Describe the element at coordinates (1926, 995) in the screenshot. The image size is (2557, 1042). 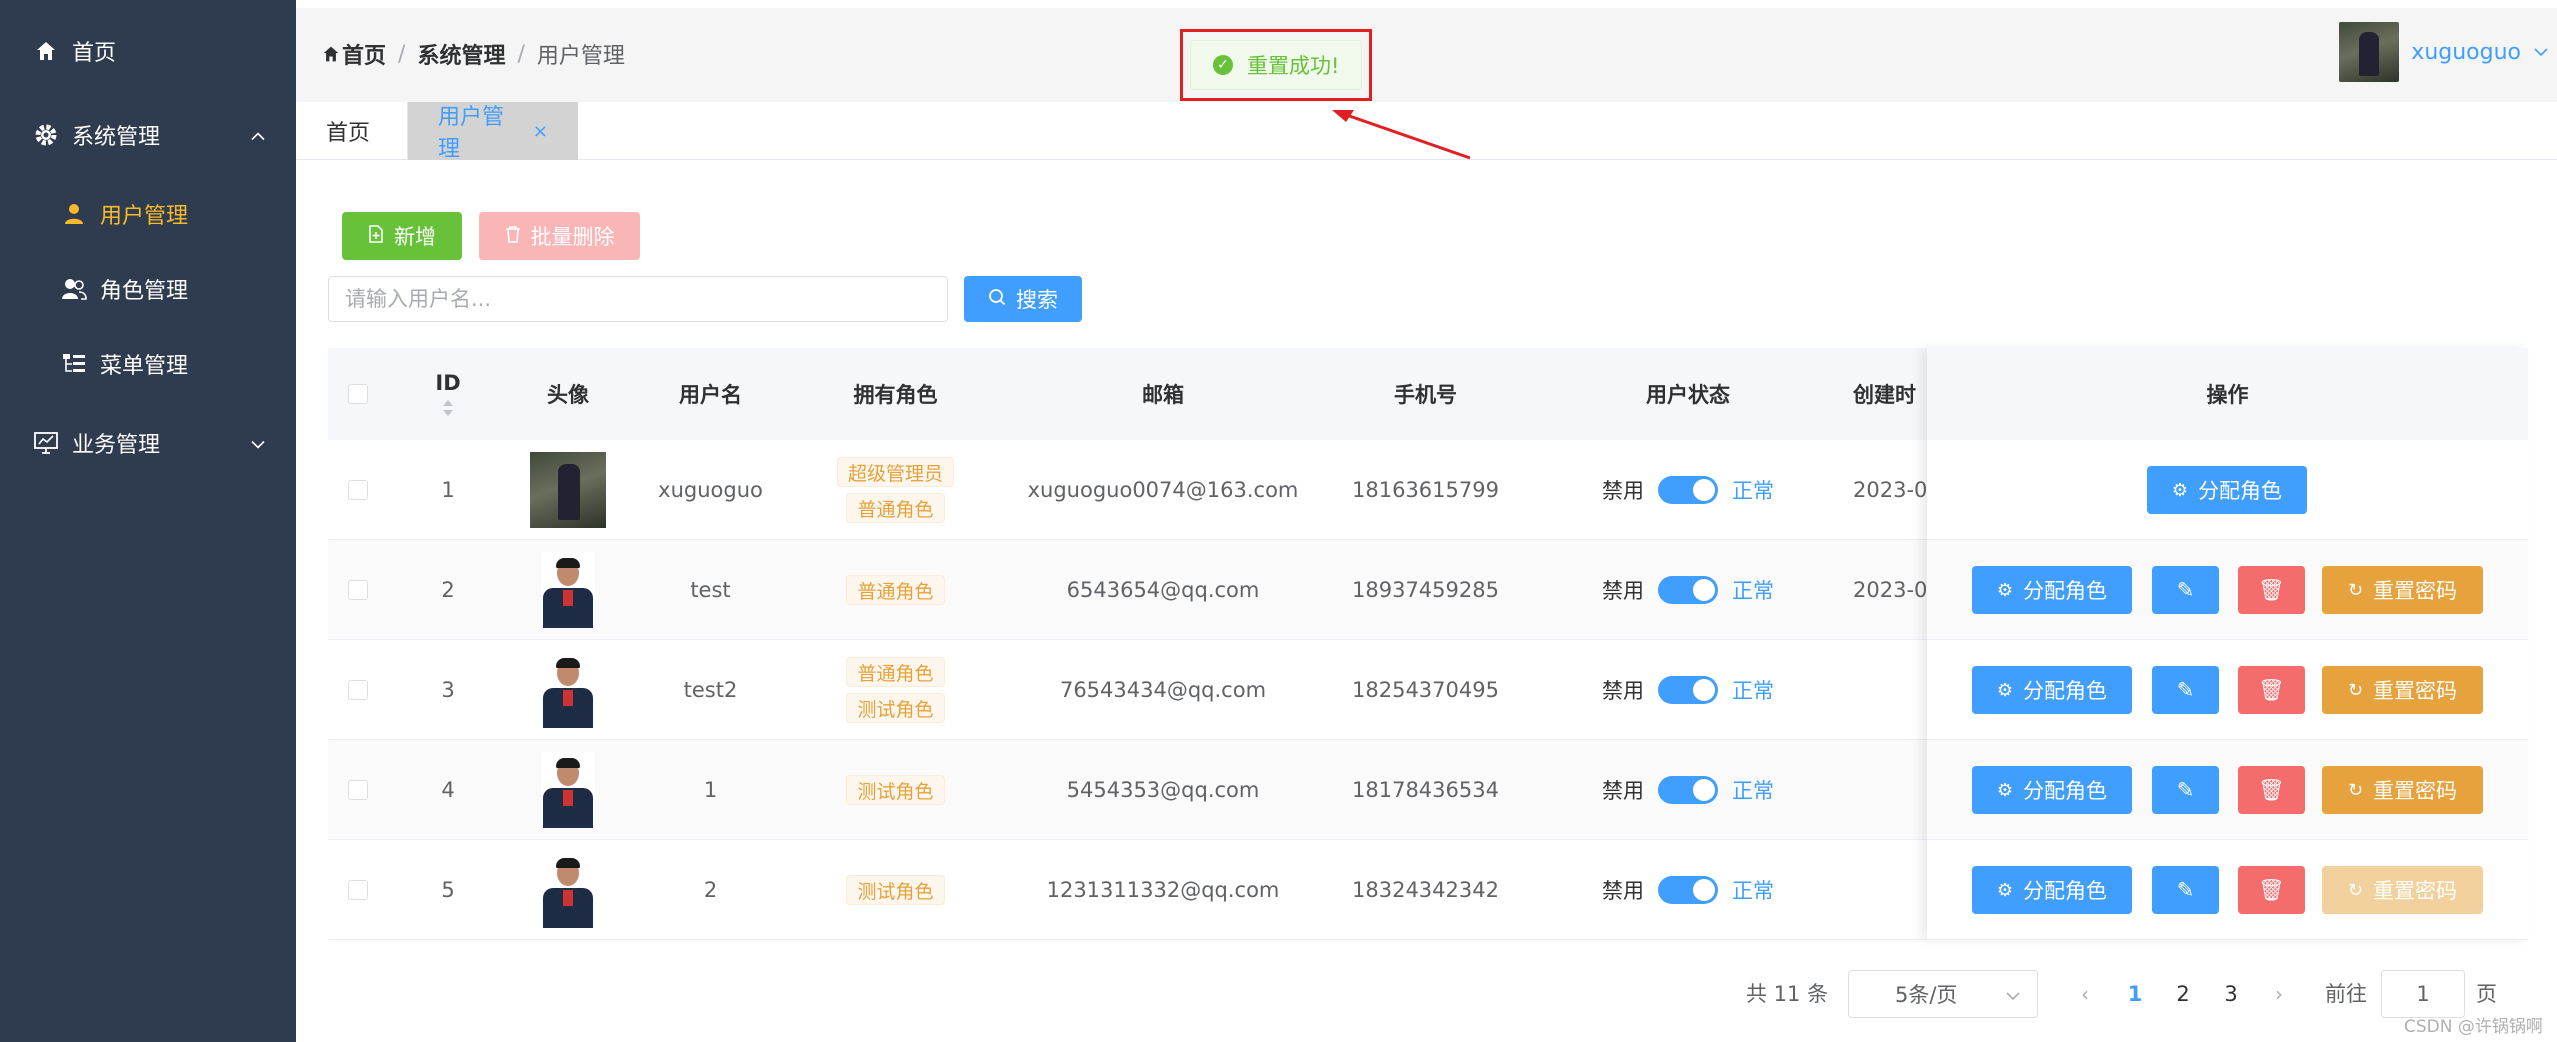
I see `page-size-value: 5条/页` at that location.